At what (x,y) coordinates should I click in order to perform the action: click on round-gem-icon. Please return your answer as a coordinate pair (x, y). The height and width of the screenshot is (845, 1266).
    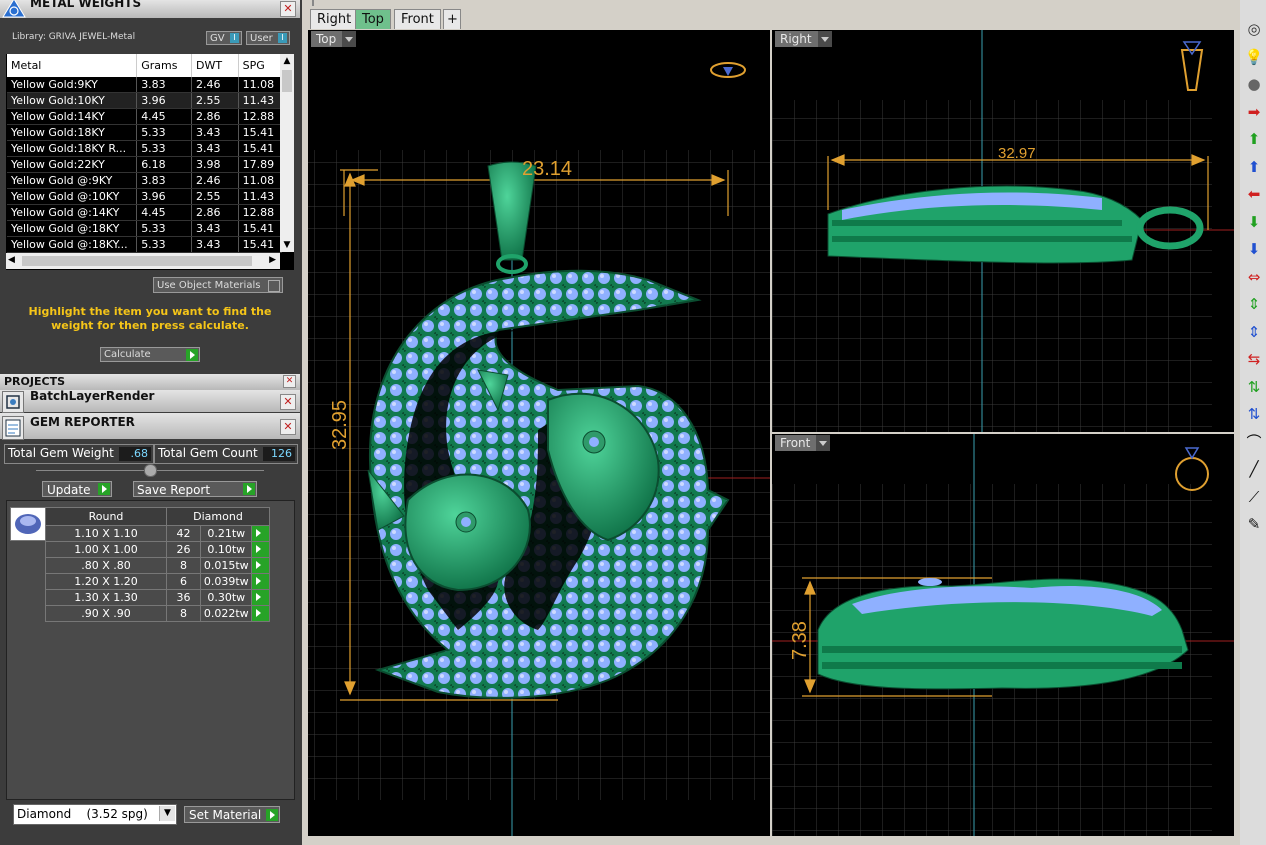
    Looking at the image, I should click on (28, 524).